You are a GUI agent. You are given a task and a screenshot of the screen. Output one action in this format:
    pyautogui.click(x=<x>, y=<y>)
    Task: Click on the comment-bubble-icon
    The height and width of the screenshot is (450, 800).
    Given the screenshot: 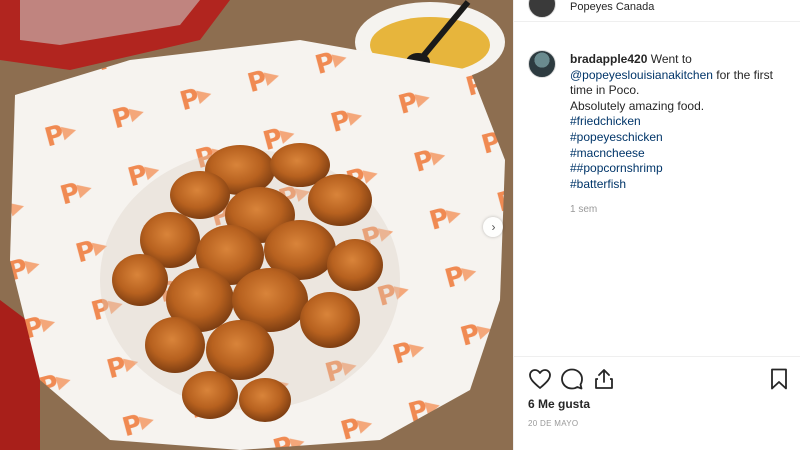 What is the action you would take?
    pyautogui.click(x=572, y=379)
    